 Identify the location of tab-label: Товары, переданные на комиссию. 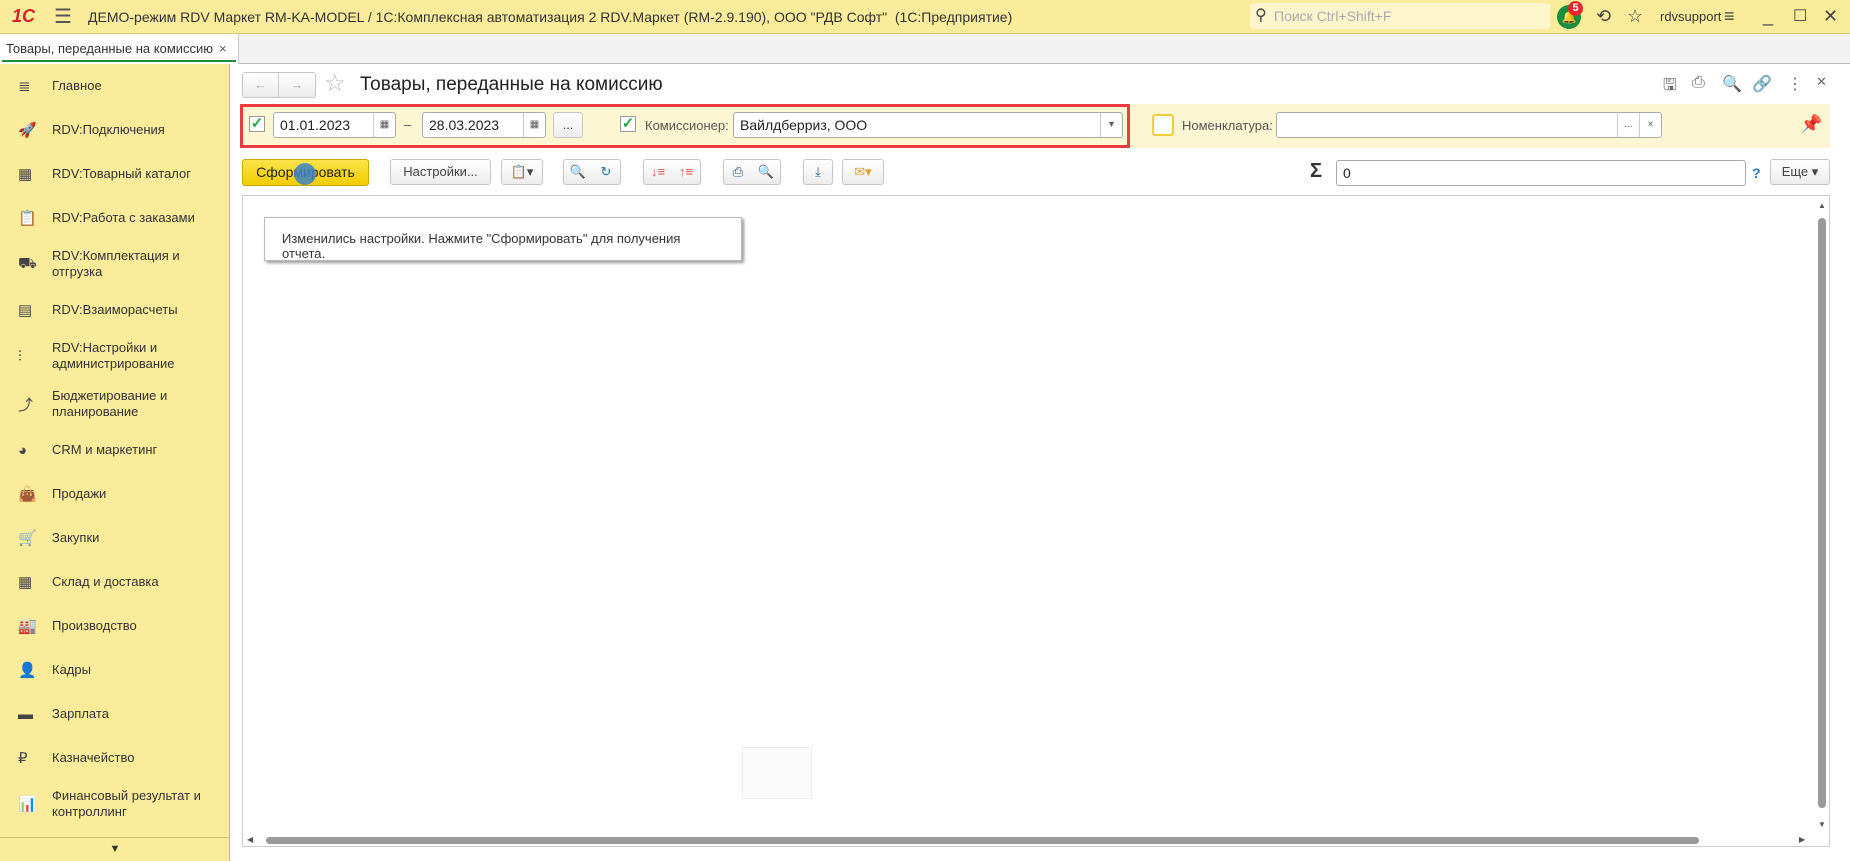
(110, 48).